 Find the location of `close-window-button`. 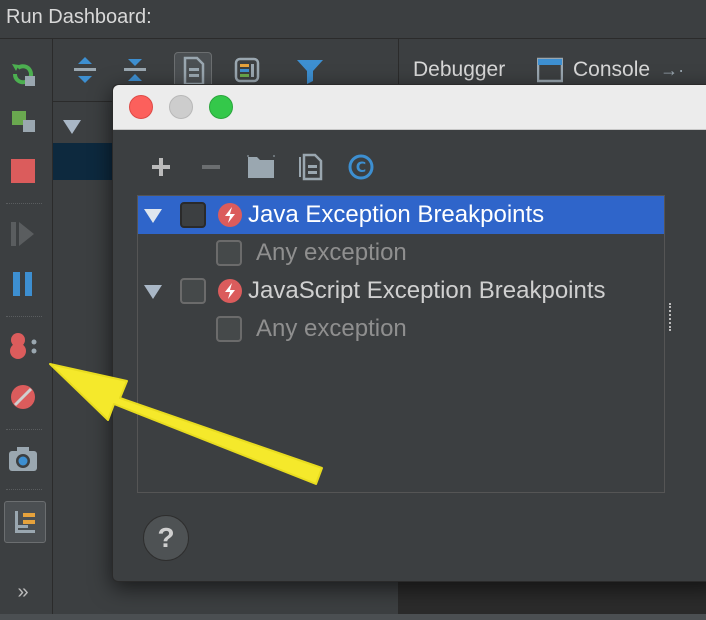

close-window-button is located at coordinates (141, 107).